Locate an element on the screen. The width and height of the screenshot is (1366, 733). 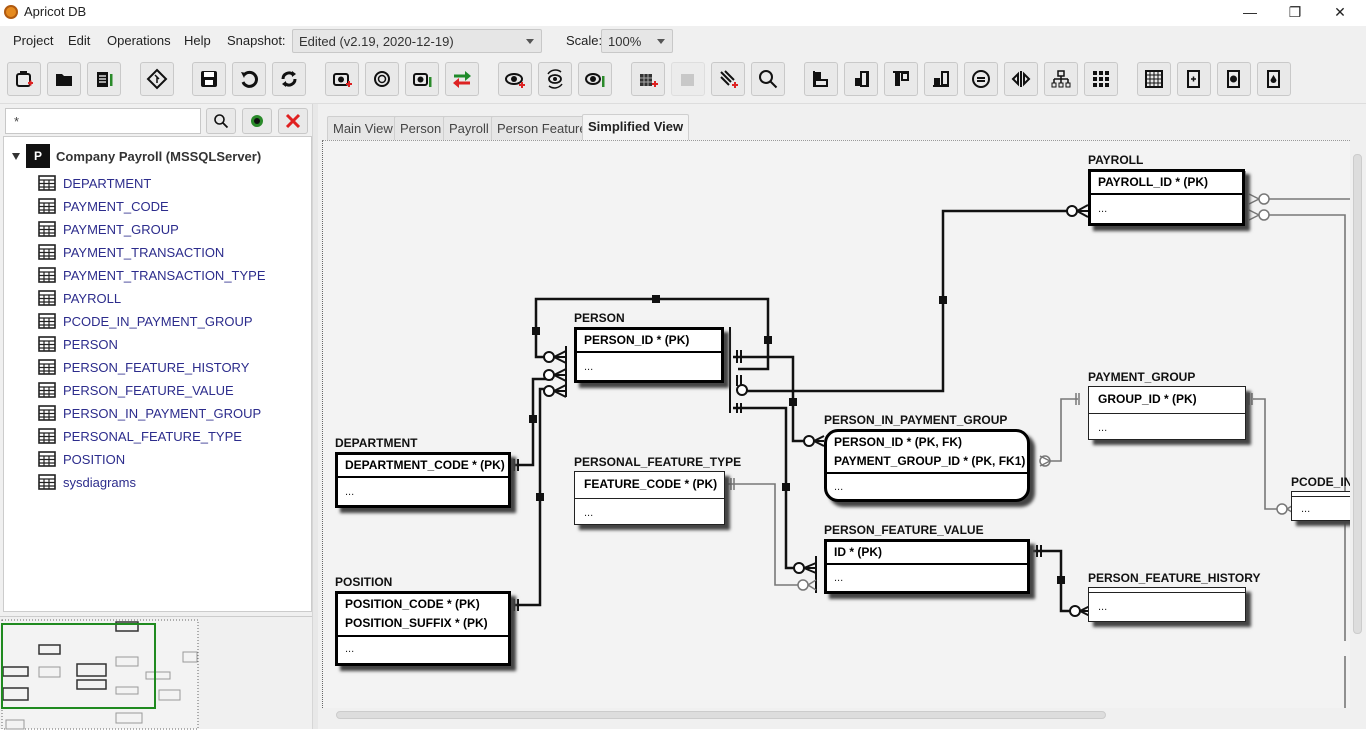
align-top-button is located at coordinates (901, 79).